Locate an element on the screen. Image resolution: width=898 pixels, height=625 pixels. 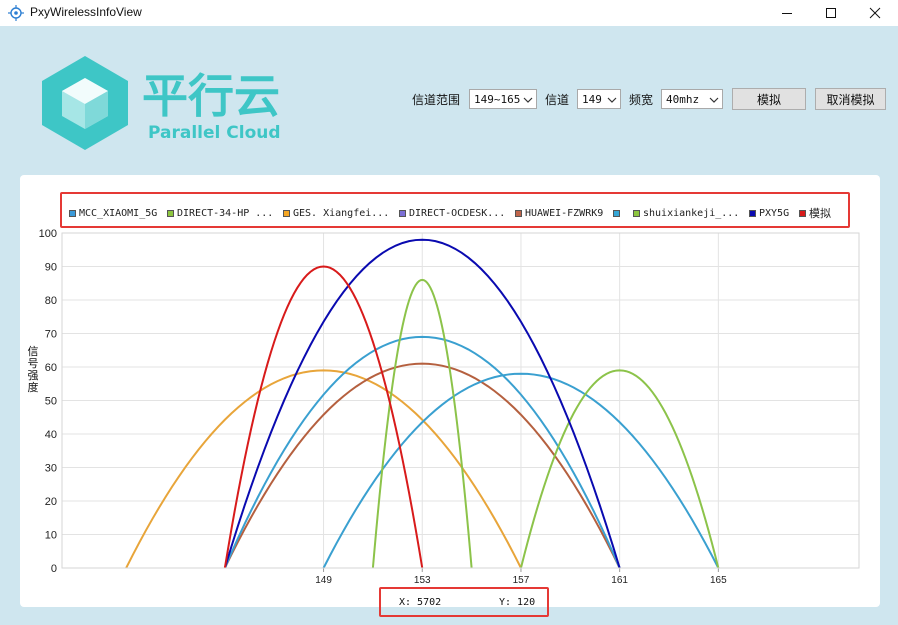
y-tick-label: 60 is located at coordinates (51, 368).